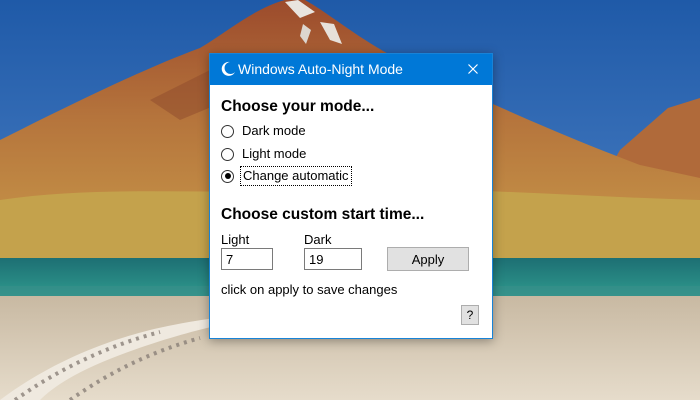 The image size is (700, 400). Describe the element at coordinates (309, 289) in the screenshot. I see `hint-text: click on apply to save changes` at that location.